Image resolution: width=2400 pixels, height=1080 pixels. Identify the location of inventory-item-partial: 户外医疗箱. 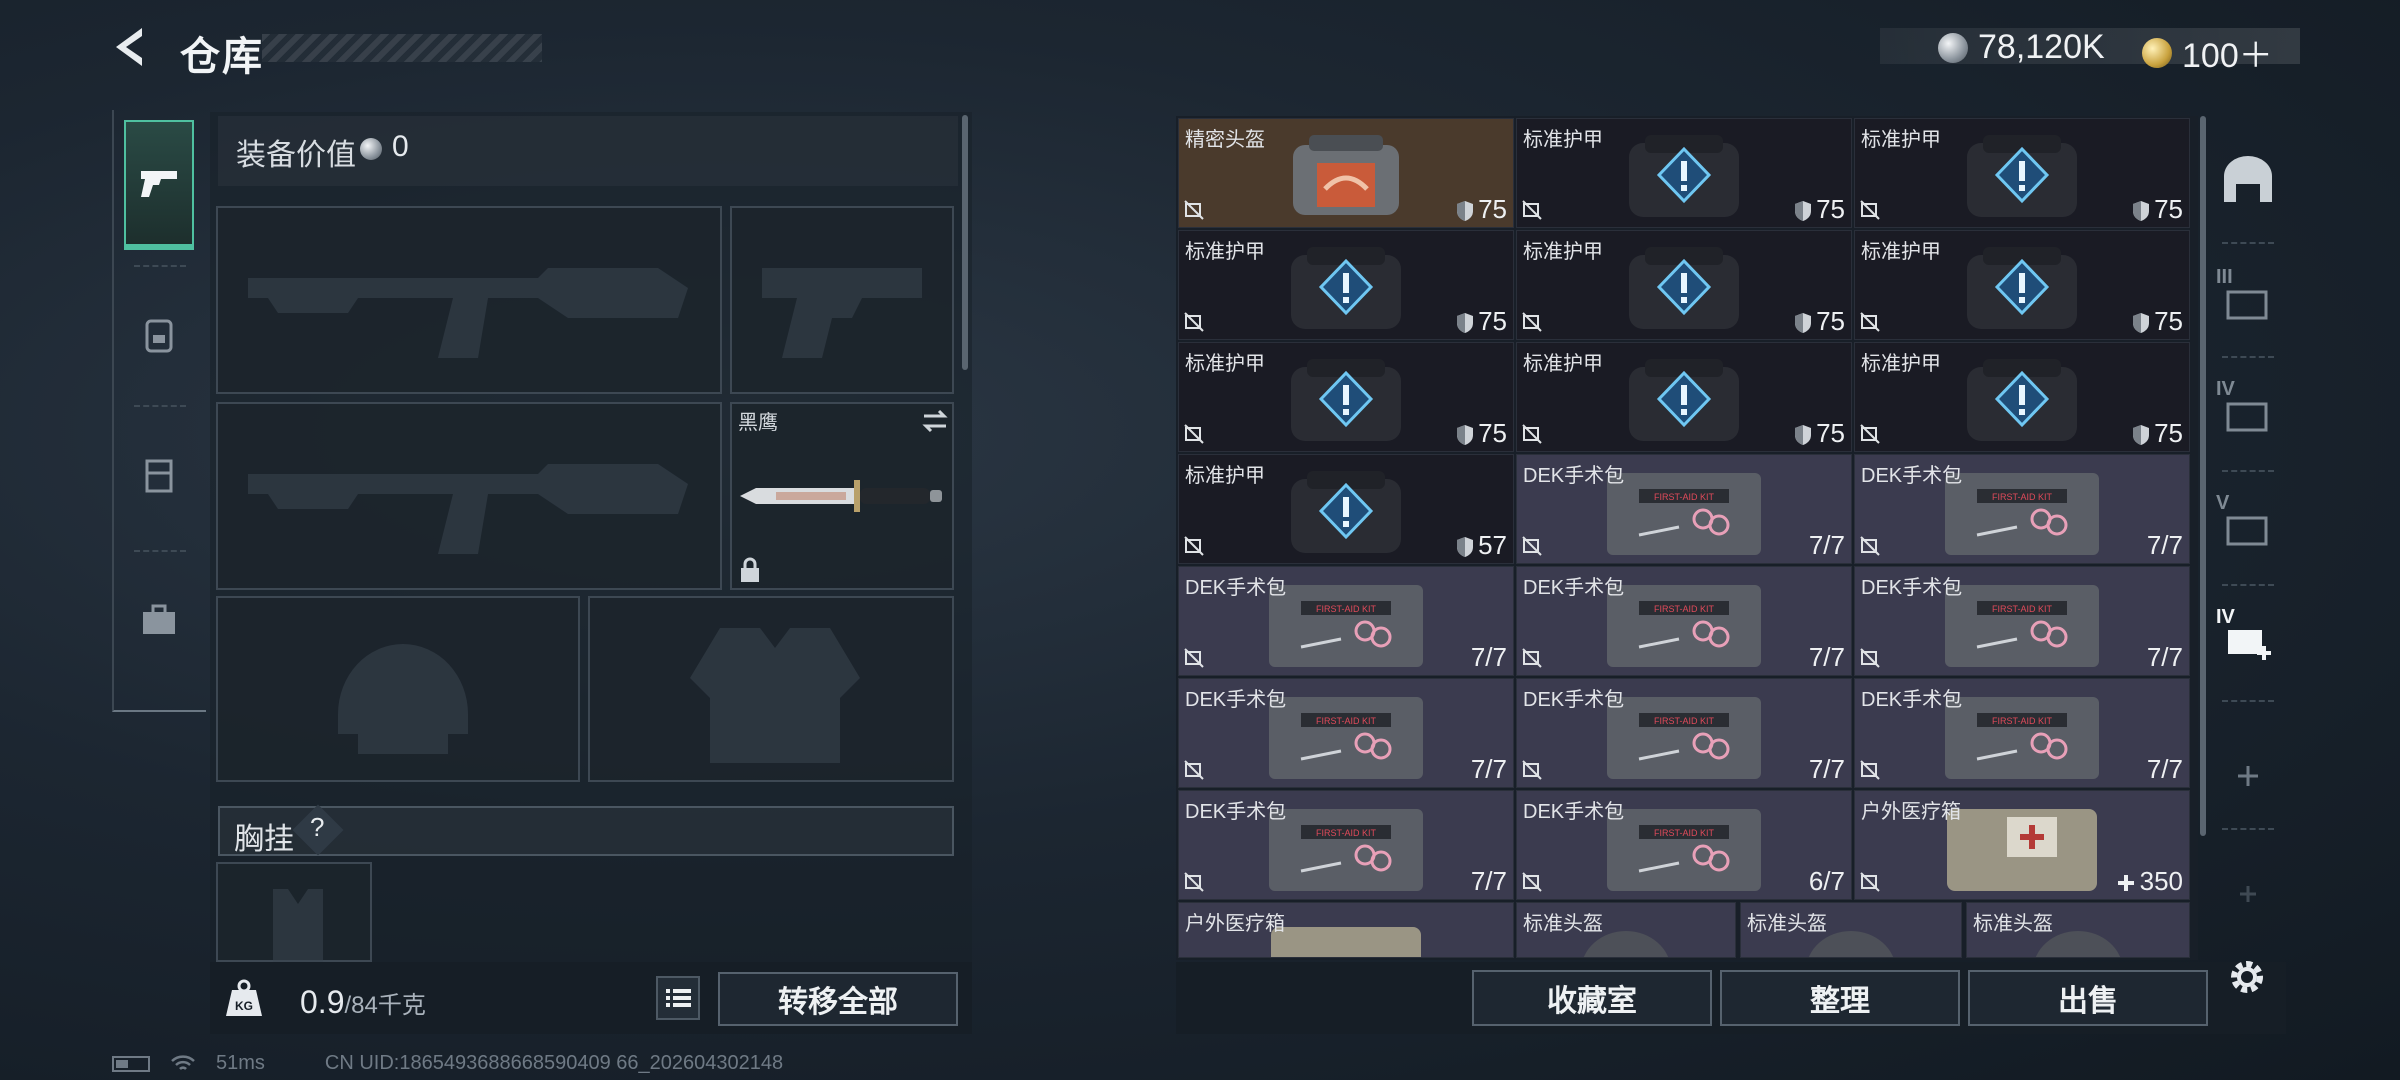
(1346, 930).